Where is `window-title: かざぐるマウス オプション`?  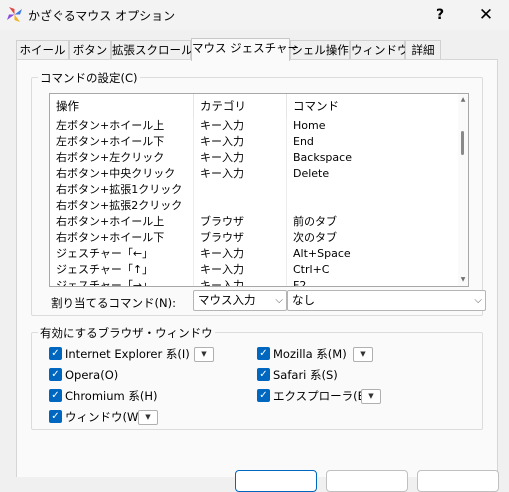 window-title: かざぐるマウス オプション is located at coordinates (102, 16).